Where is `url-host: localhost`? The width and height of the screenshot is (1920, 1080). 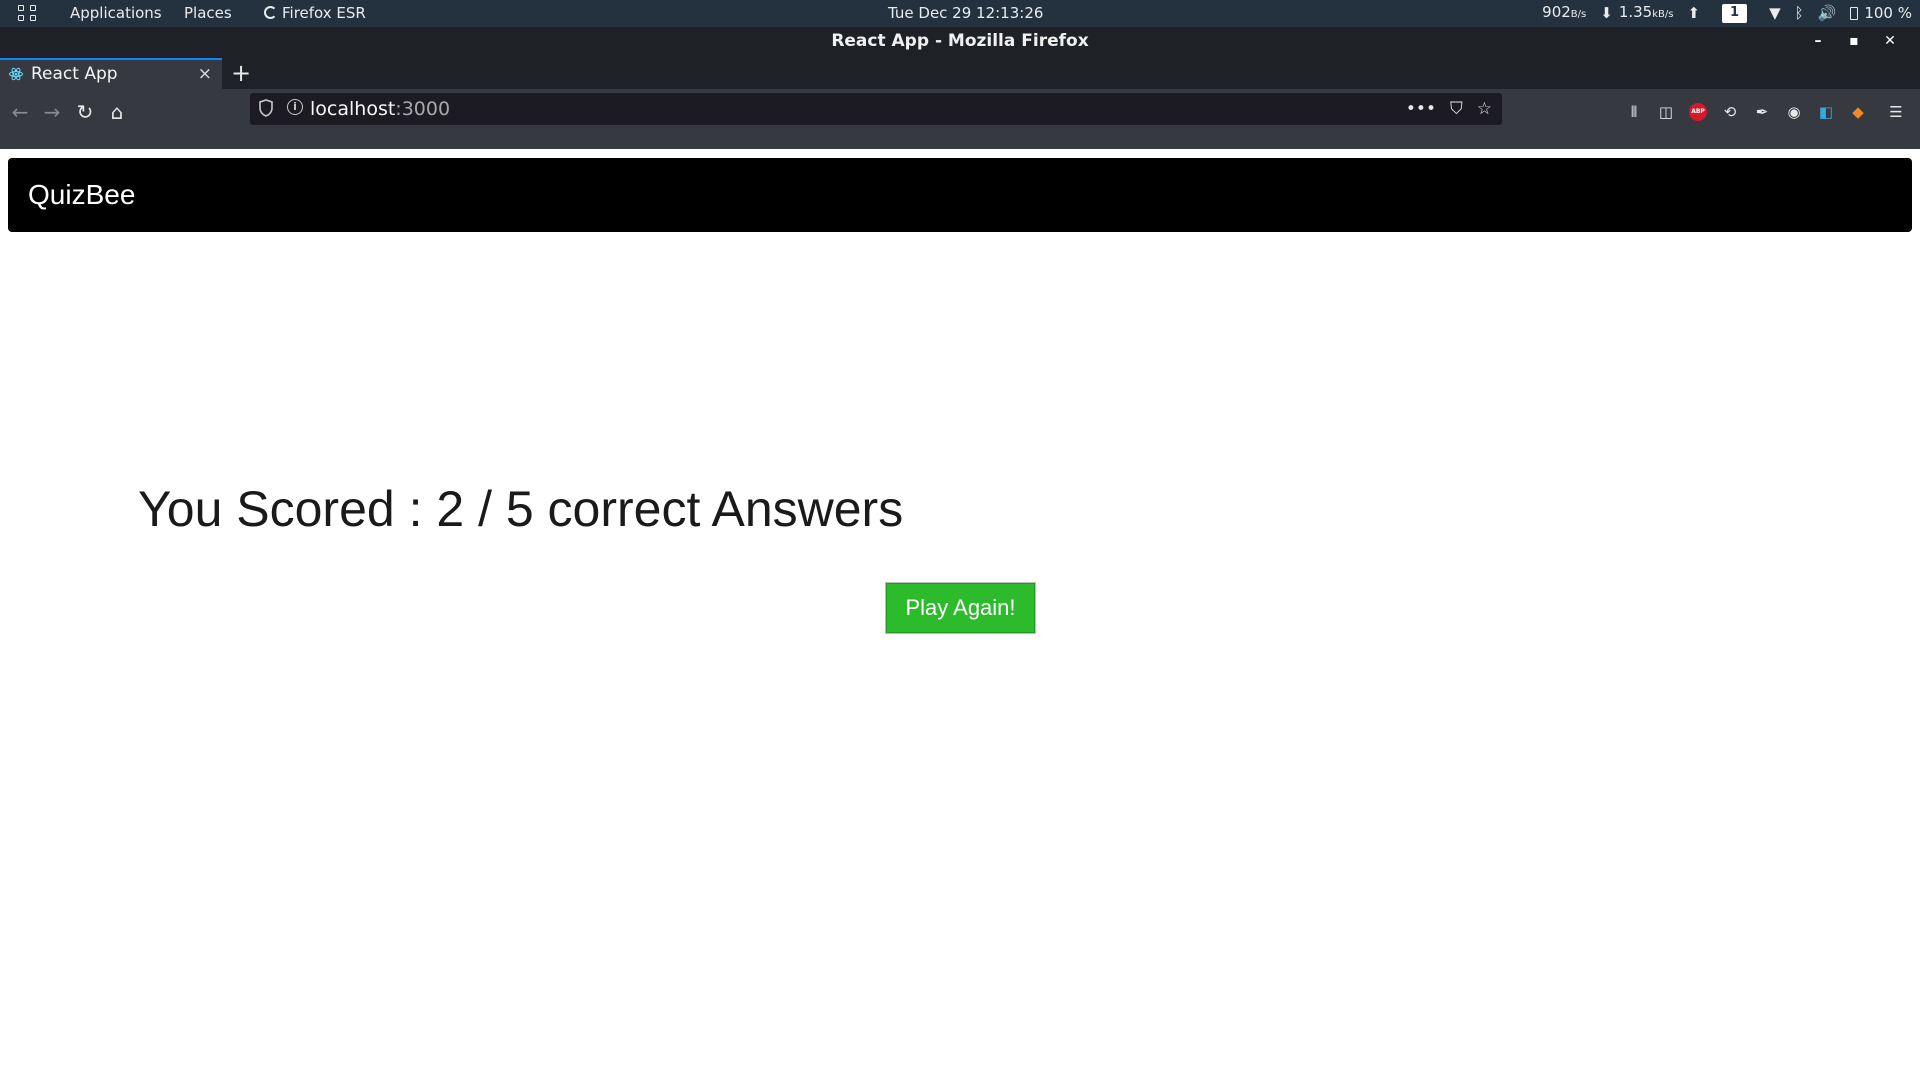
url-host: localhost is located at coordinates (353, 109).